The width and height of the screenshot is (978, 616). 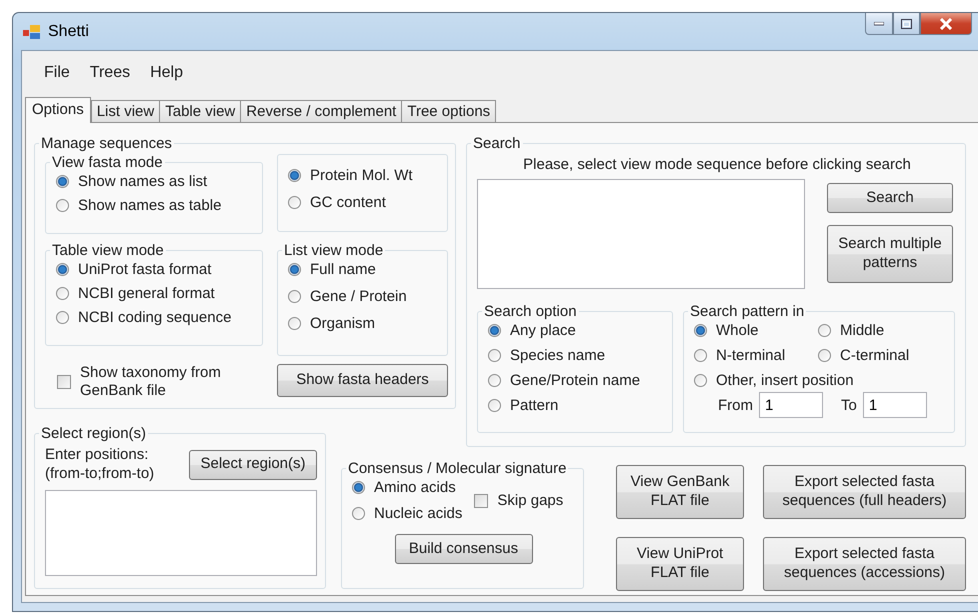 What do you see at coordinates (146, 293) in the screenshot?
I see `radio-label: NCBI general format` at bounding box center [146, 293].